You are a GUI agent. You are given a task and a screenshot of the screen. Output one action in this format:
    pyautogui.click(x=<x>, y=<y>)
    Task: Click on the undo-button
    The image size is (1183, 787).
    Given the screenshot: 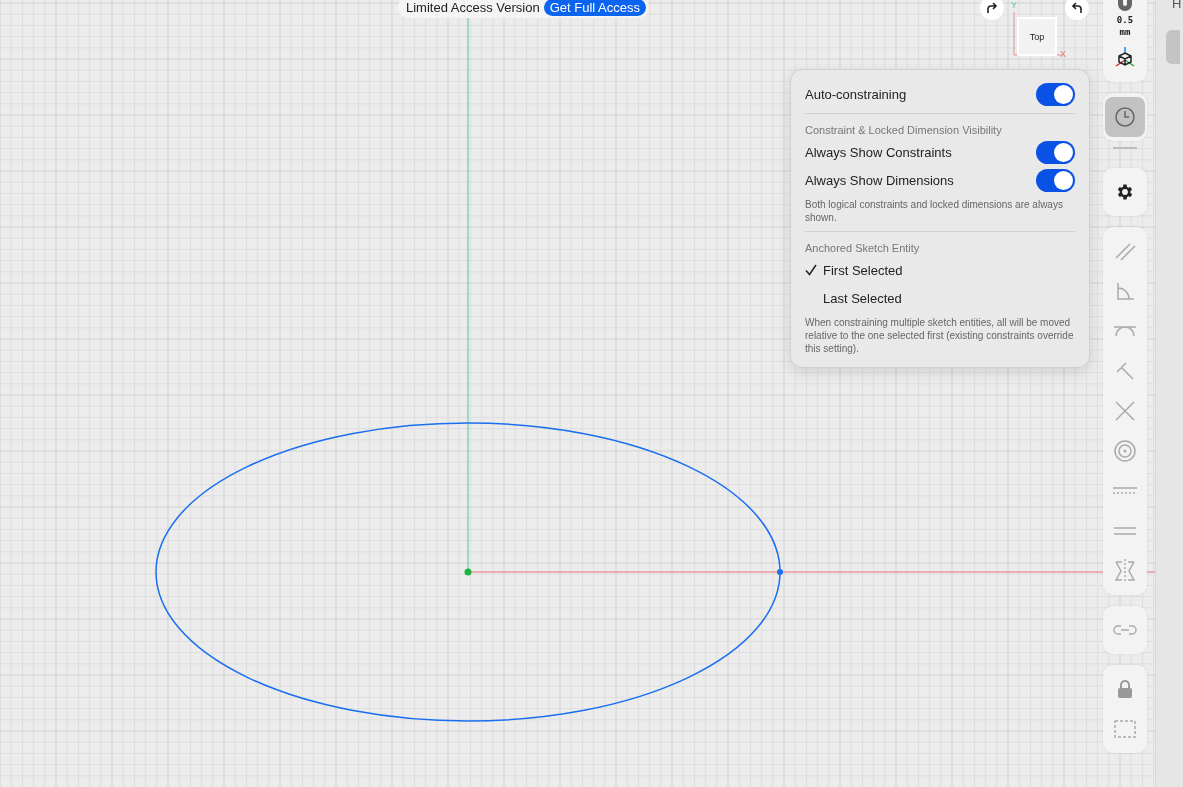 What is the action you would take?
    pyautogui.click(x=1077, y=10)
    